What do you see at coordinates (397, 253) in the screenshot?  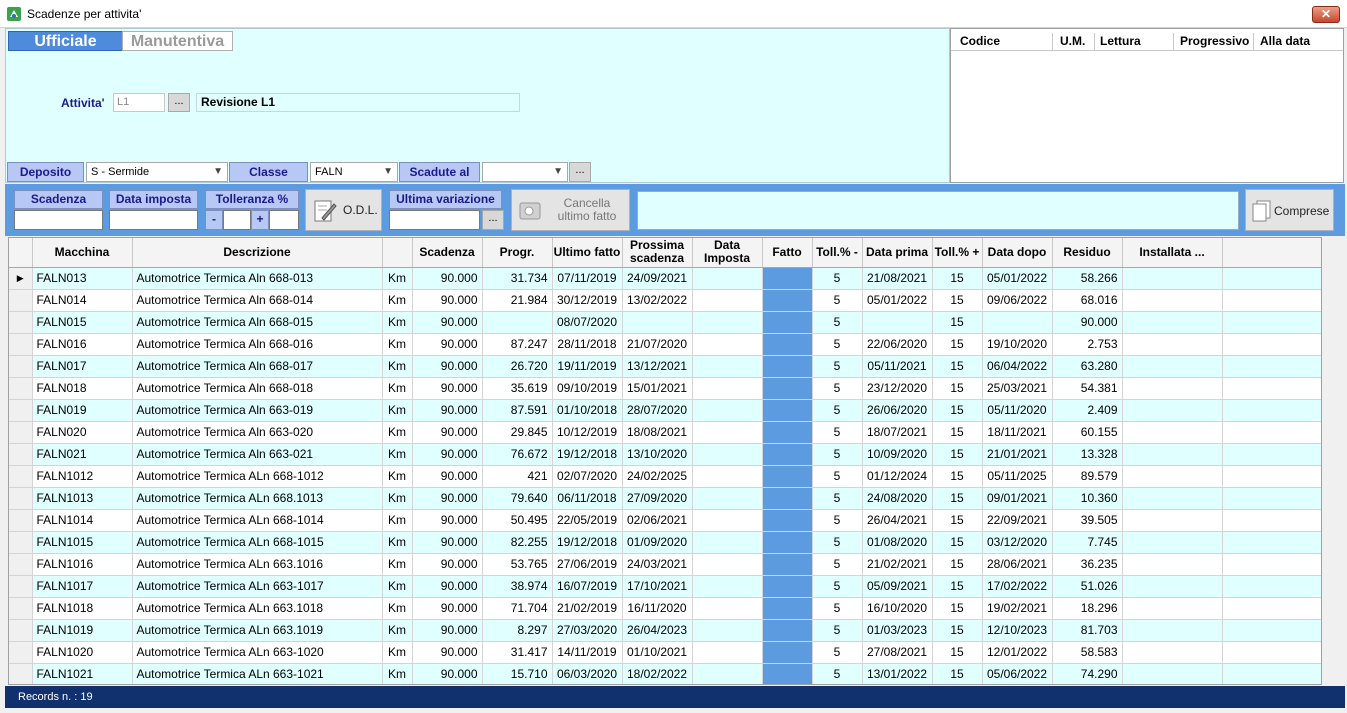 I see `header-um` at bounding box center [397, 253].